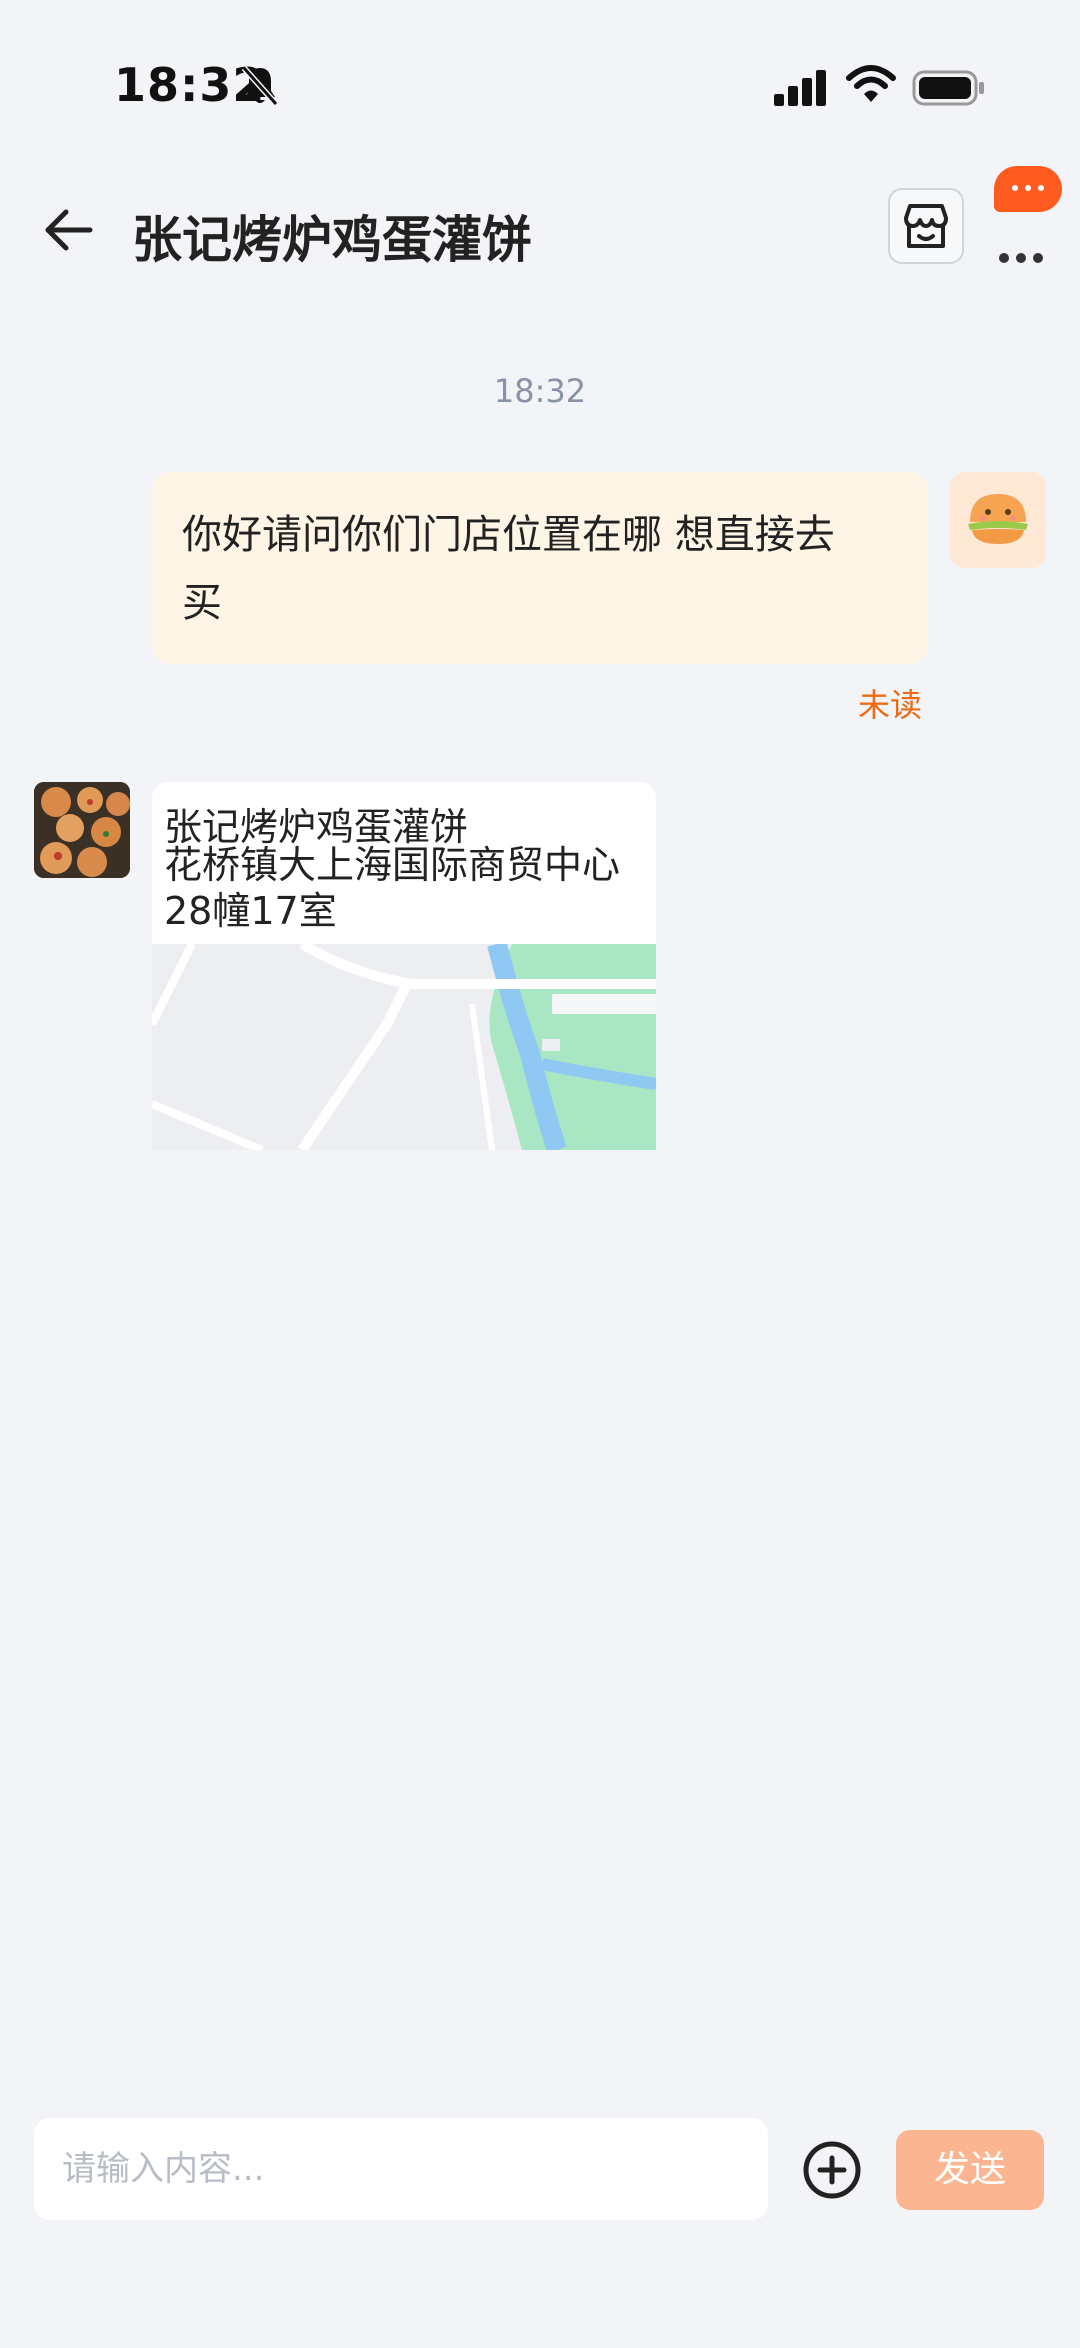 This screenshot has width=1080, height=2348. I want to click on message-input, so click(401, 2169).